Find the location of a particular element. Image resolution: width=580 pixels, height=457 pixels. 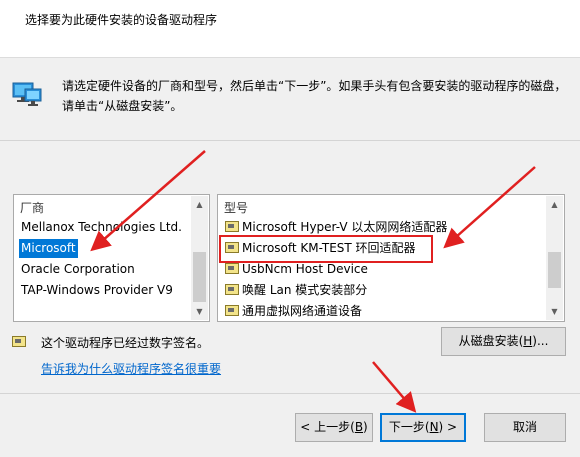

signature-help-link: 告诉我为什么驱动程序签名很重要 is located at coordinates (131, 368).